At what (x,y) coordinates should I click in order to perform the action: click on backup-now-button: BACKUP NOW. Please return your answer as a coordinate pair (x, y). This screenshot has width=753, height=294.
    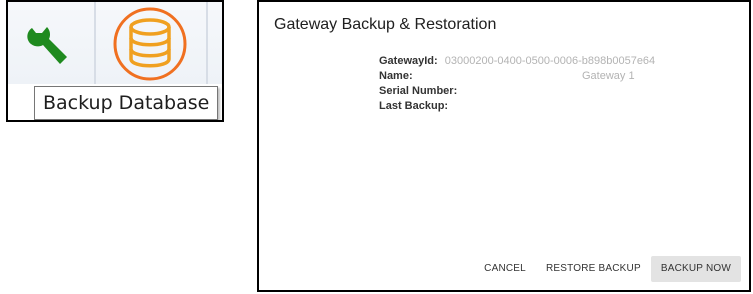
    Looking at the image, I should click on (695, 269).